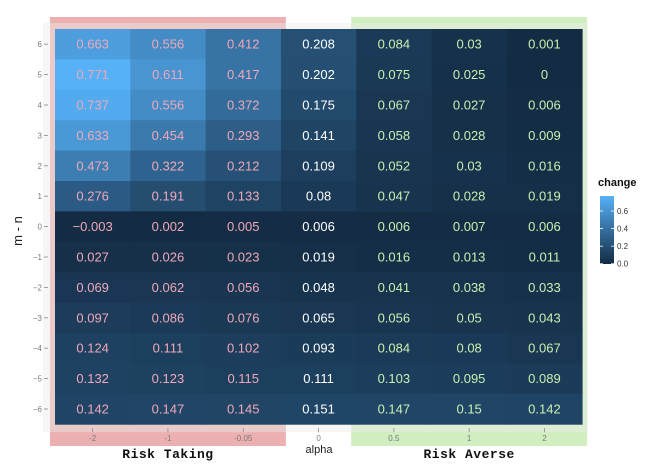 This screenshot has width=664, height=470. What do you see at coordinates (243, 135) in the screenshot?
I see `cell-value-label: 0.293` at bounding box center [243, 135].